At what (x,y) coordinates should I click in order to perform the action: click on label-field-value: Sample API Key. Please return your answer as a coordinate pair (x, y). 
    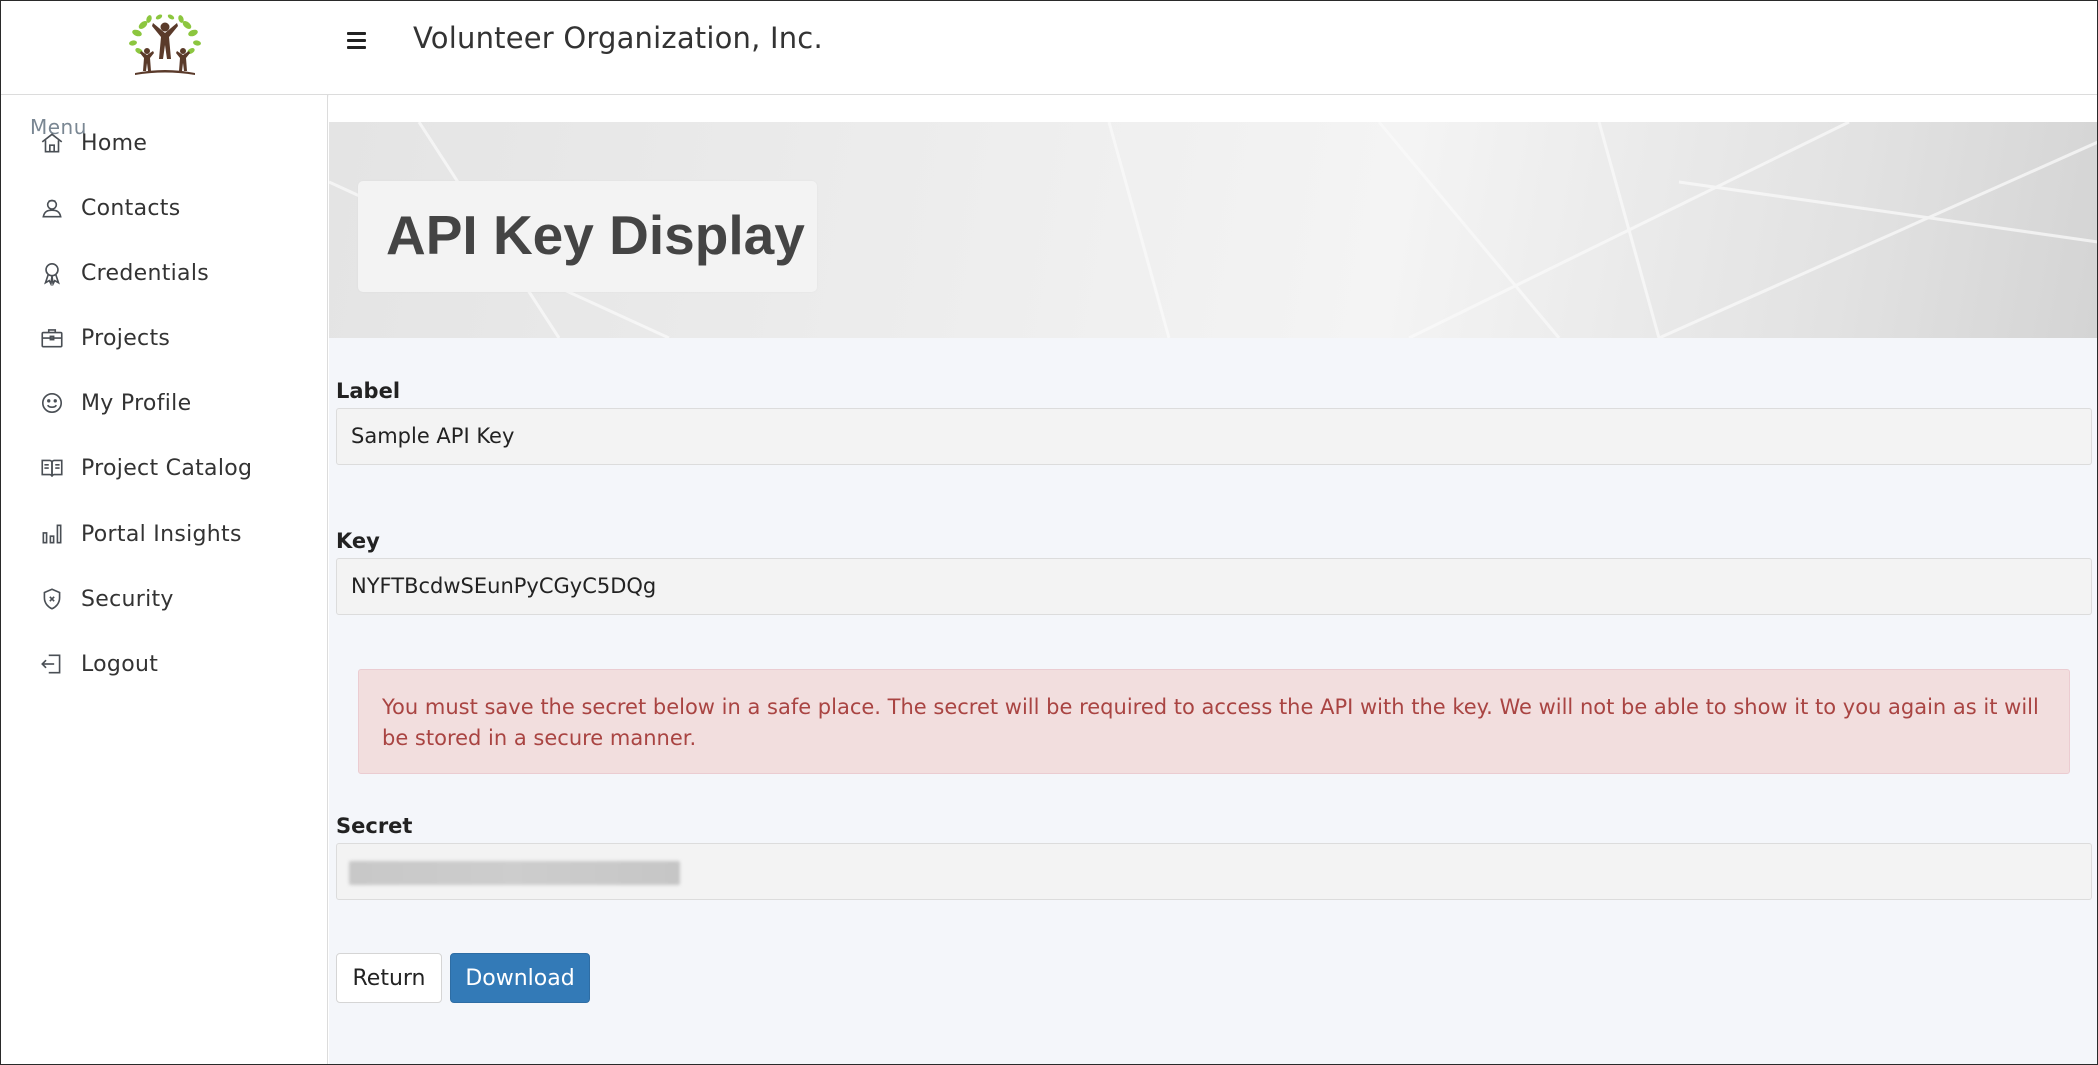
    Looking at the image, I should click on (433, 436).